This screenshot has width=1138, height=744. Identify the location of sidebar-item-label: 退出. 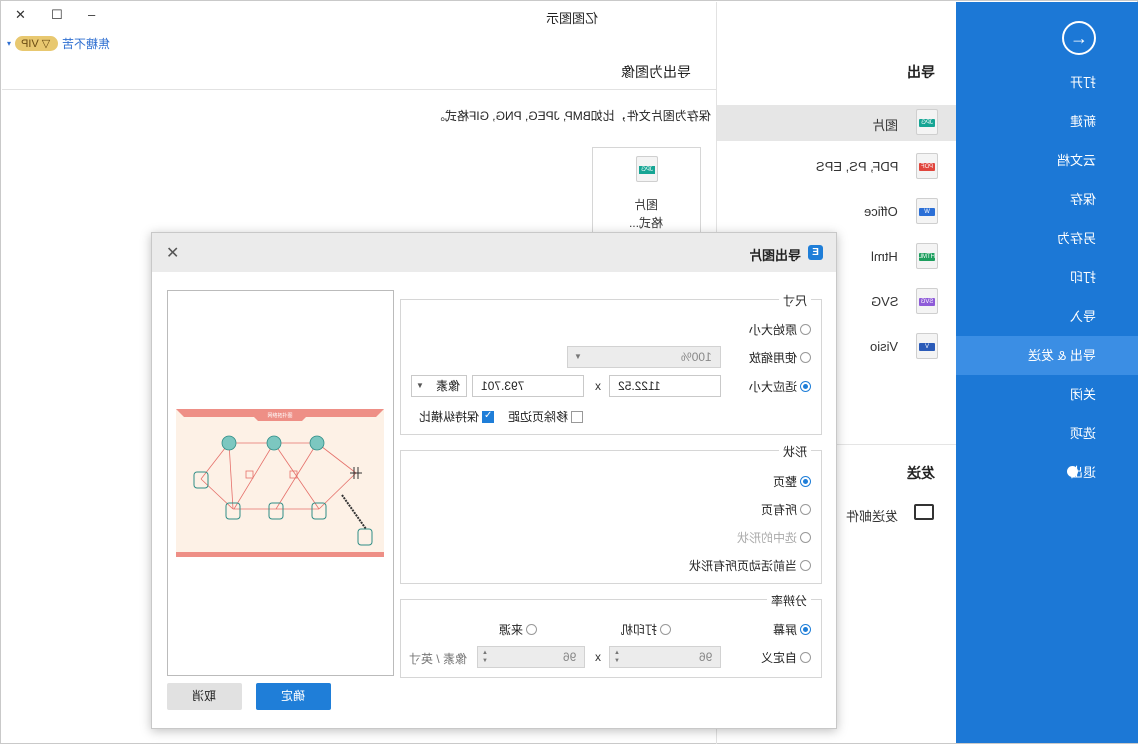
(1082, 472).